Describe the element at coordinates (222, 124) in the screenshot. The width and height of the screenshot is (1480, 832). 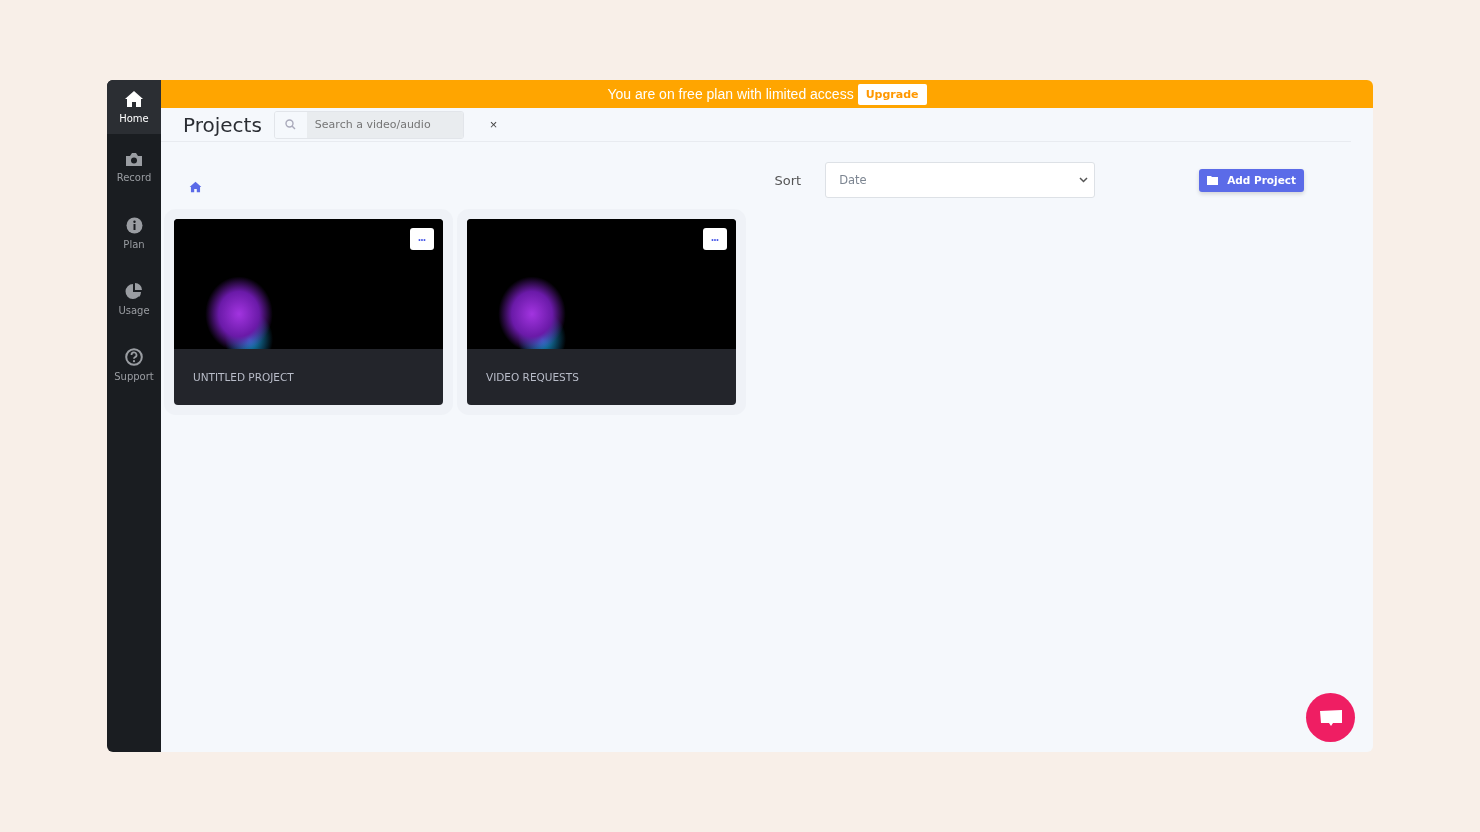
I see `page-title: Projects` at that location.